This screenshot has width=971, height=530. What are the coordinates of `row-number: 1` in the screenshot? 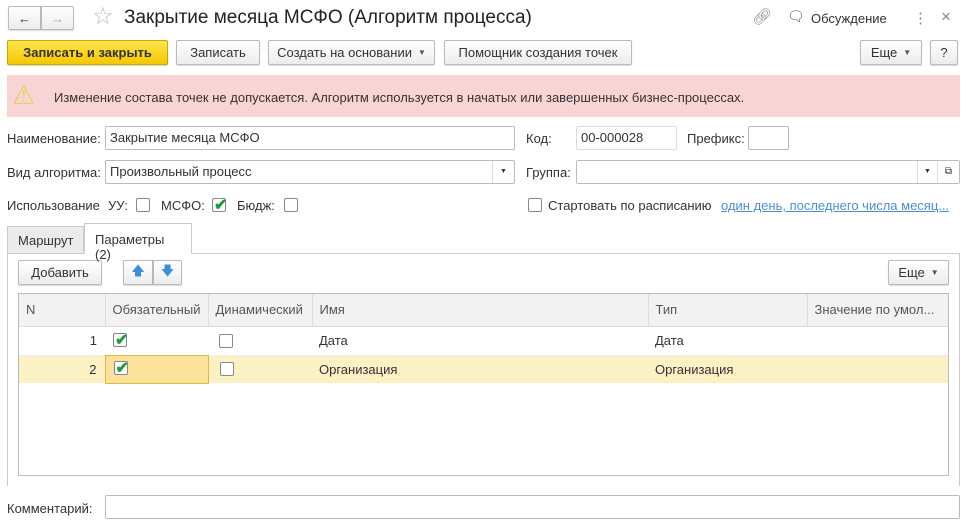 It's located at (93, 340).